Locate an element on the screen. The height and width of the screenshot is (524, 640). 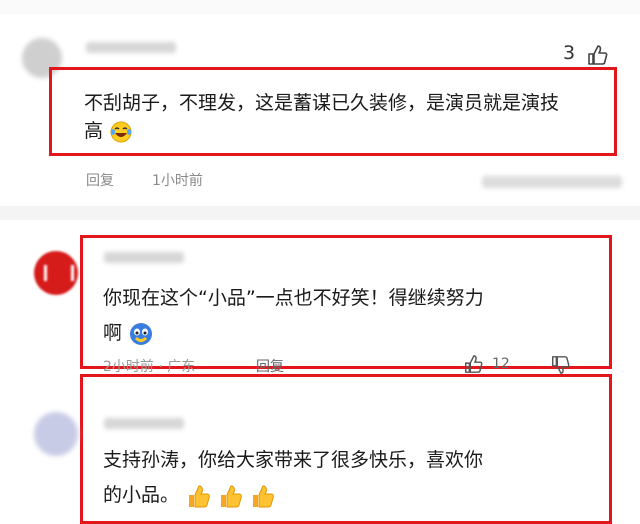
blue-face-icon is located at coordinates (141, 333).